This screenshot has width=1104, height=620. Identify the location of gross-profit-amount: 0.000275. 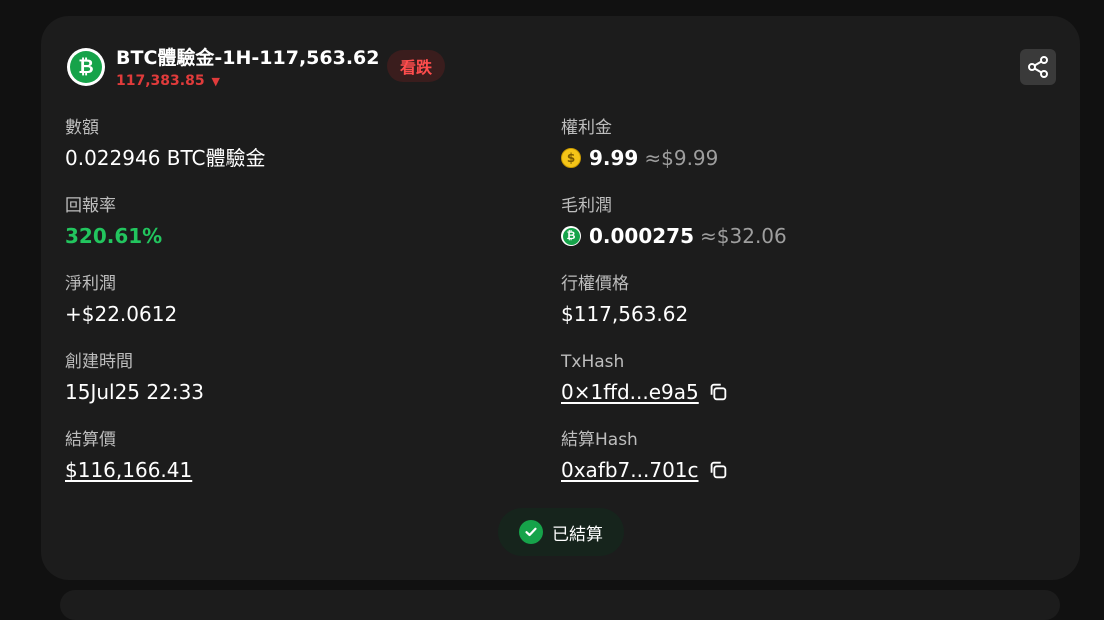
(642, 236).